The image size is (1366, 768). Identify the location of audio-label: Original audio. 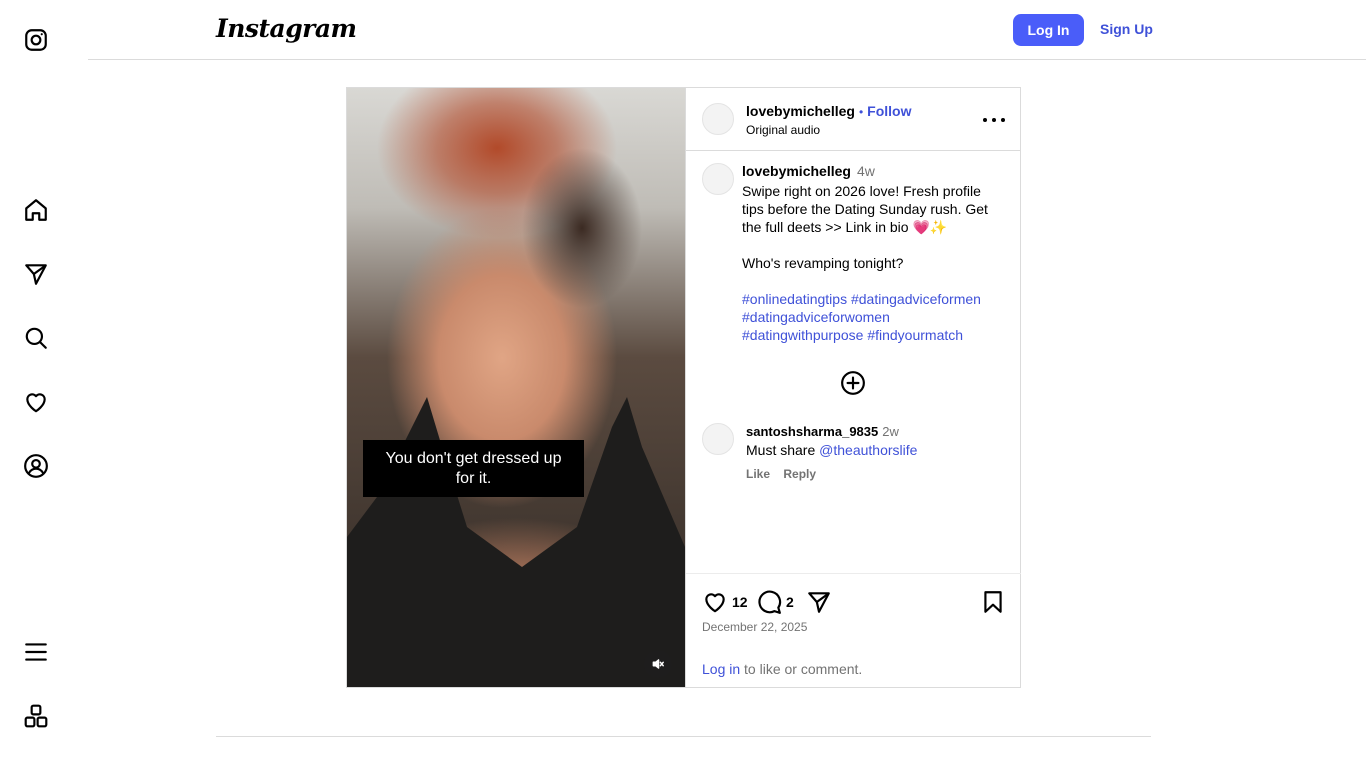
(783, 130).